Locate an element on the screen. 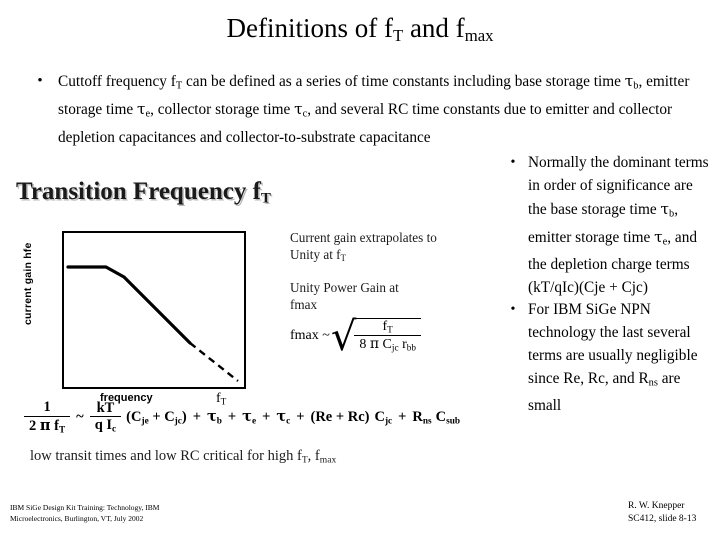 This screenshot has height=540, width=720. tau-eq-tau-b-symbol: τ is located at coordinates (211, 417).